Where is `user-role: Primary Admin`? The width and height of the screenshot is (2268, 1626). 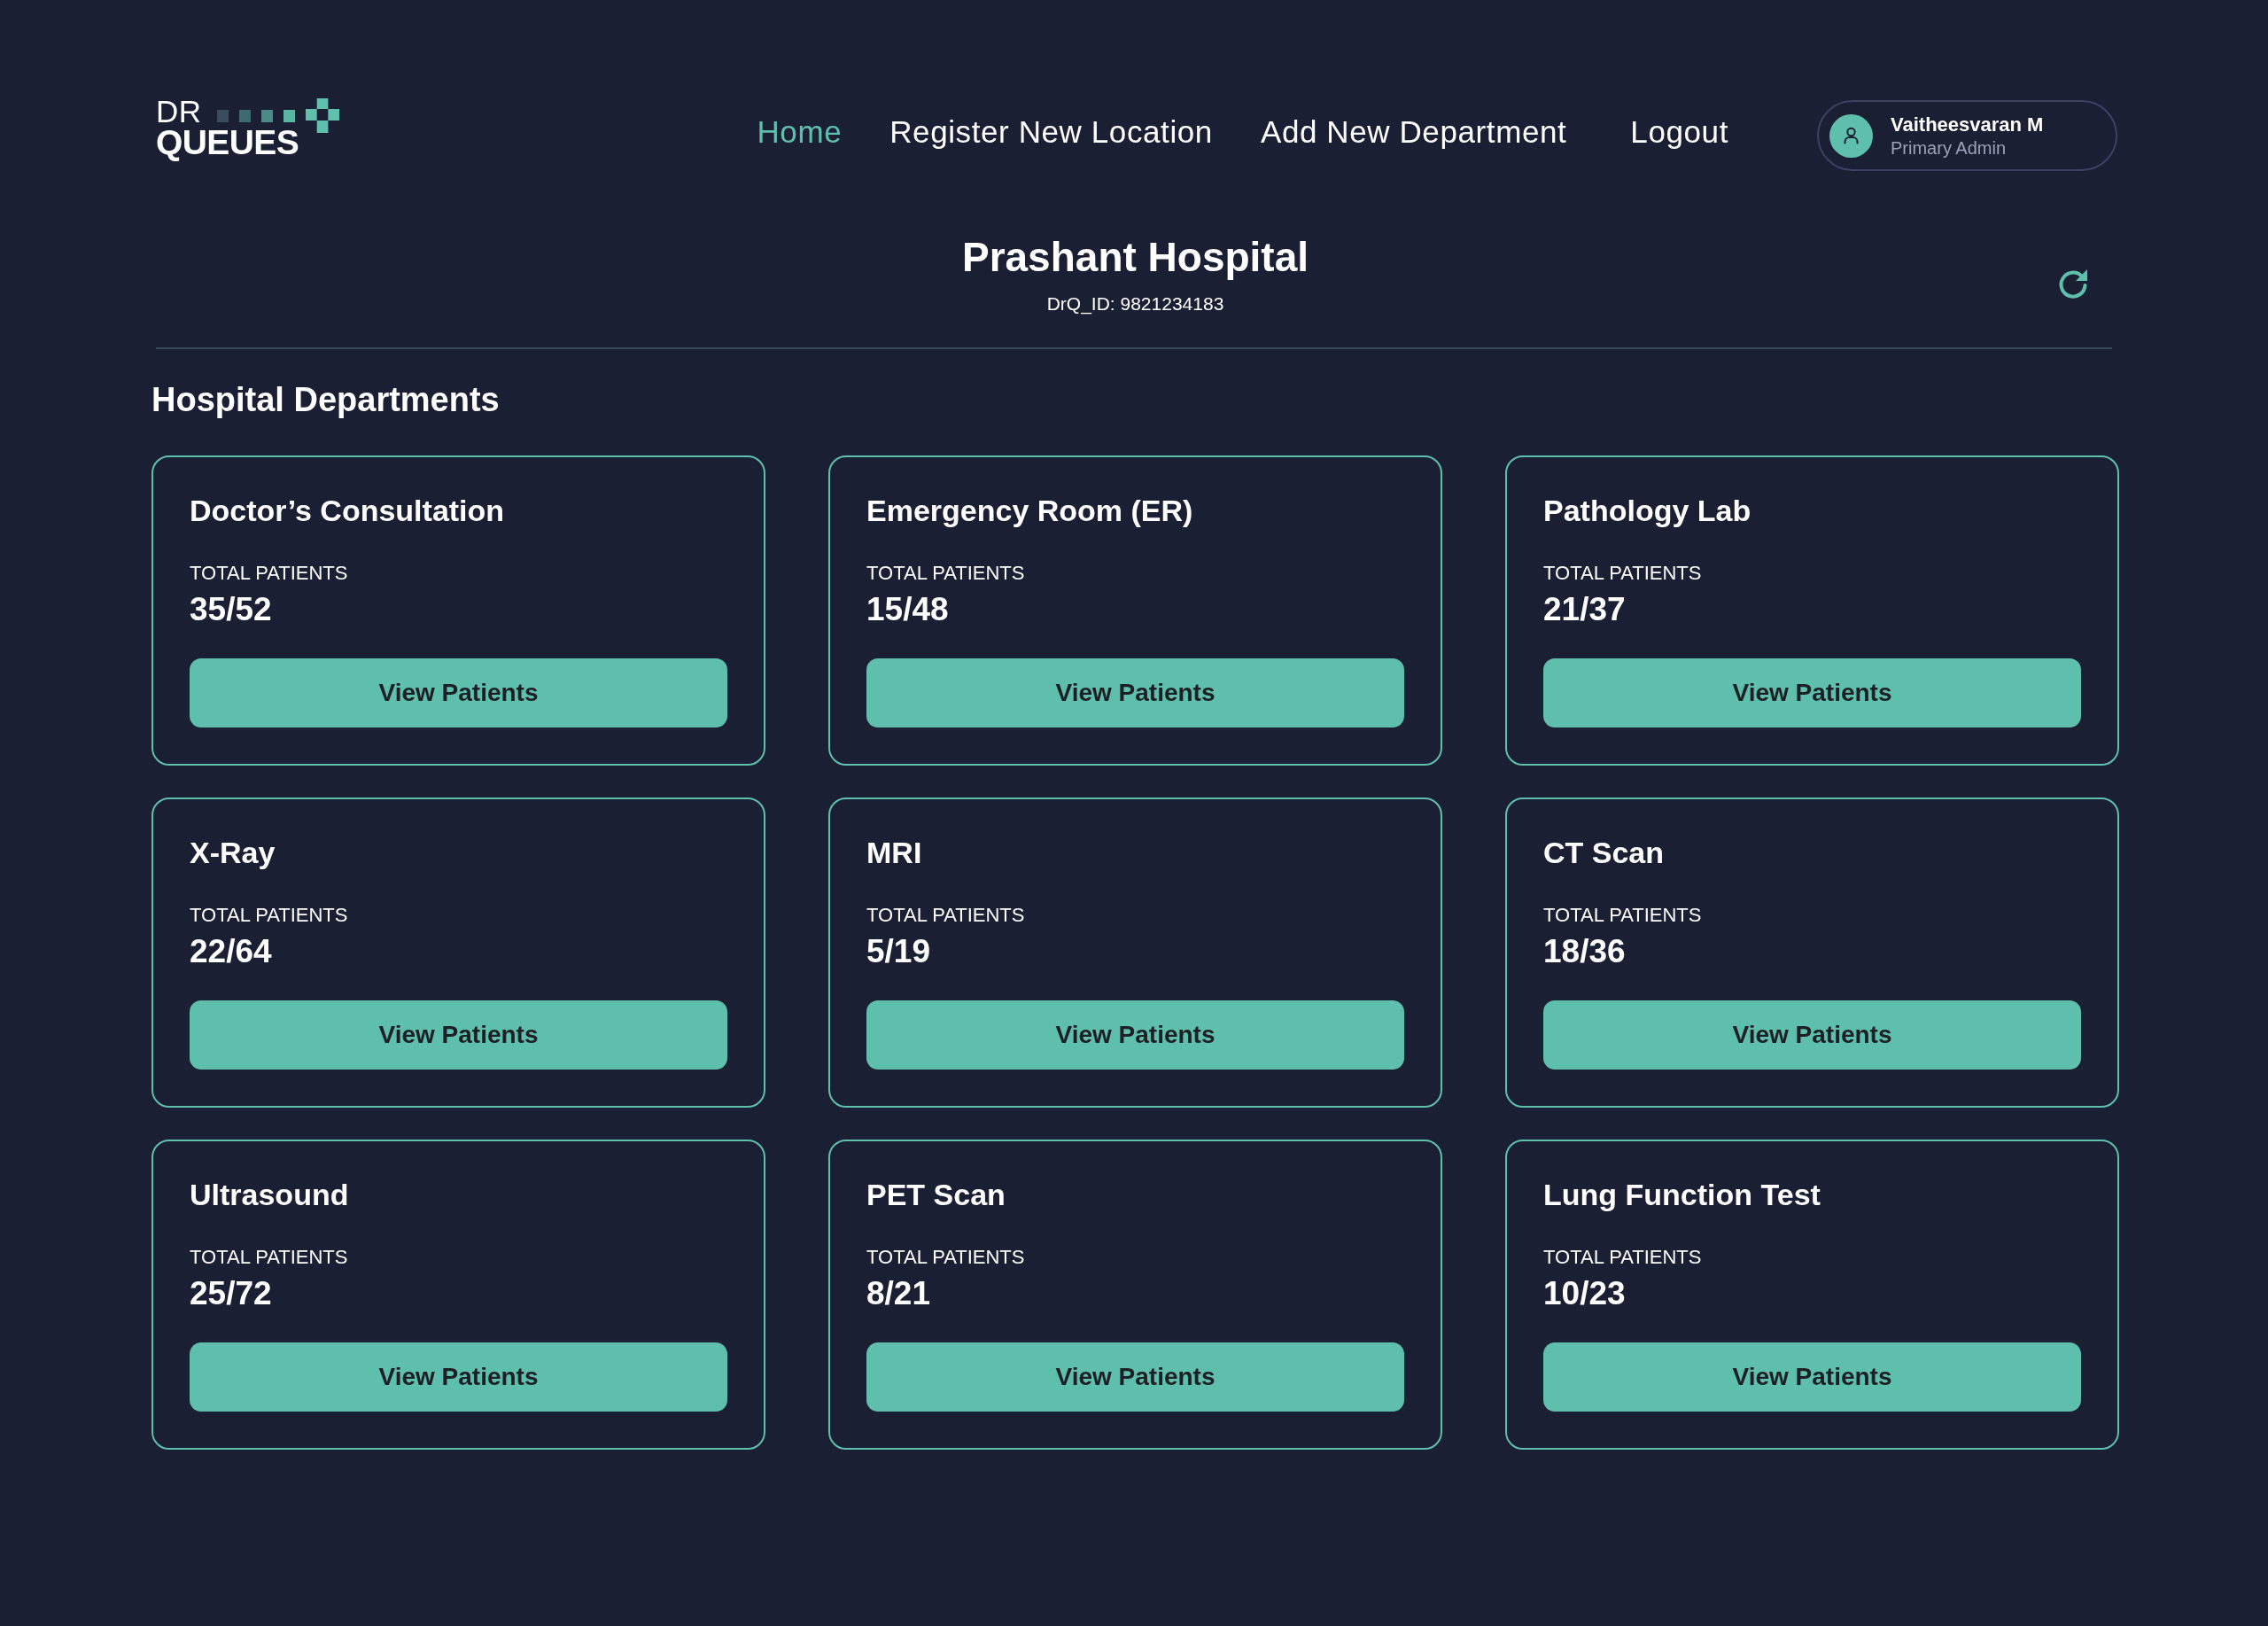
user-role: Primary Admin is located at coordinates (1949, 148).